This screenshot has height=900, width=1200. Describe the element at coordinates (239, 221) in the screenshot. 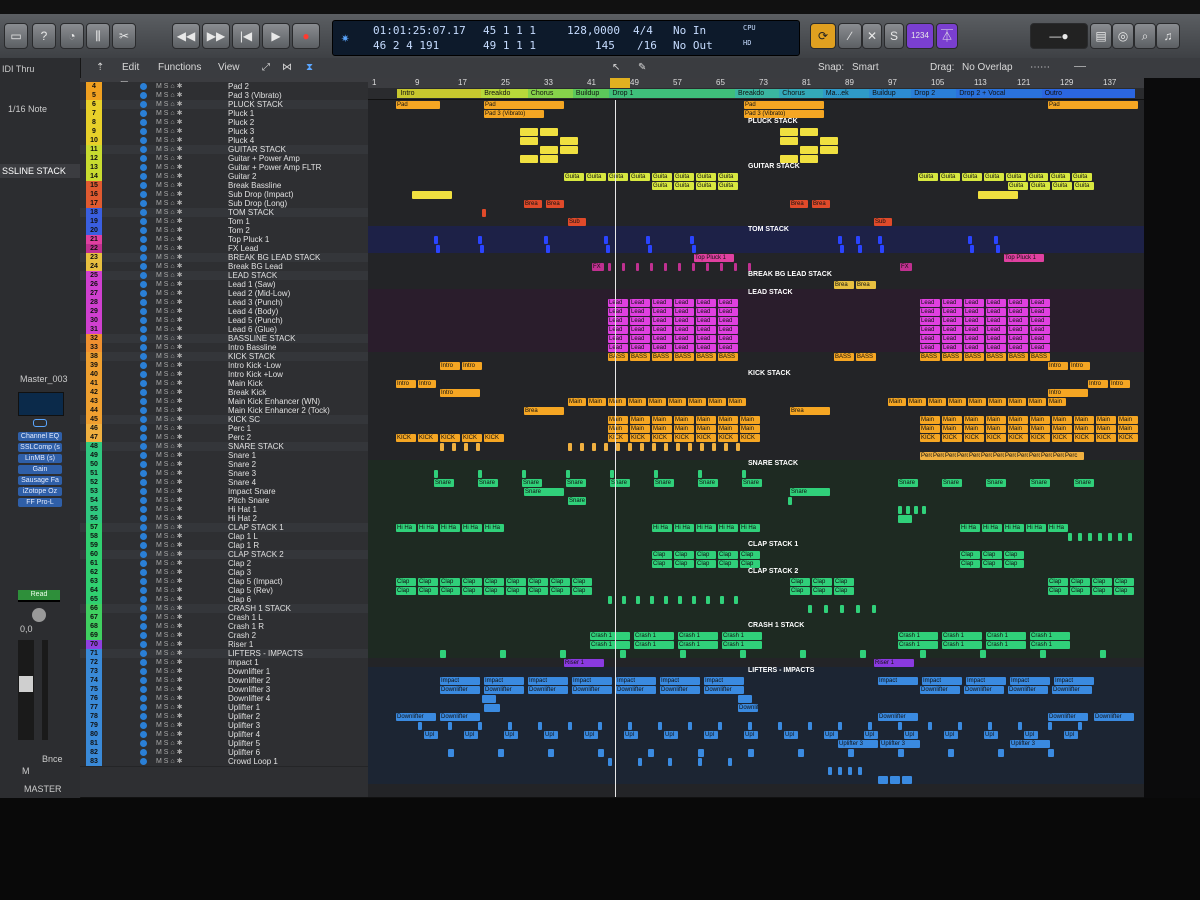

I see `track-name: Tom 1` at that location.